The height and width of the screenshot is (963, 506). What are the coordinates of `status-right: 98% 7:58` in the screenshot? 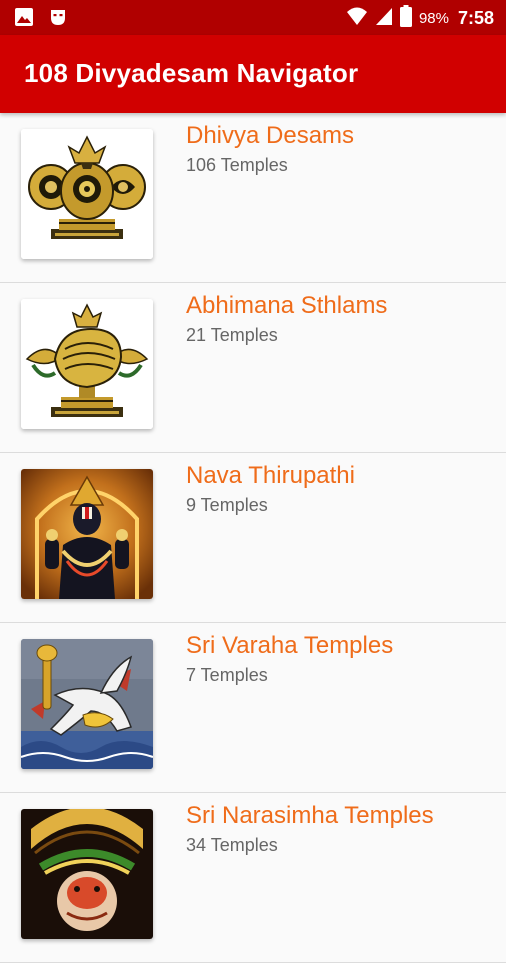 It's located at (420, 18).